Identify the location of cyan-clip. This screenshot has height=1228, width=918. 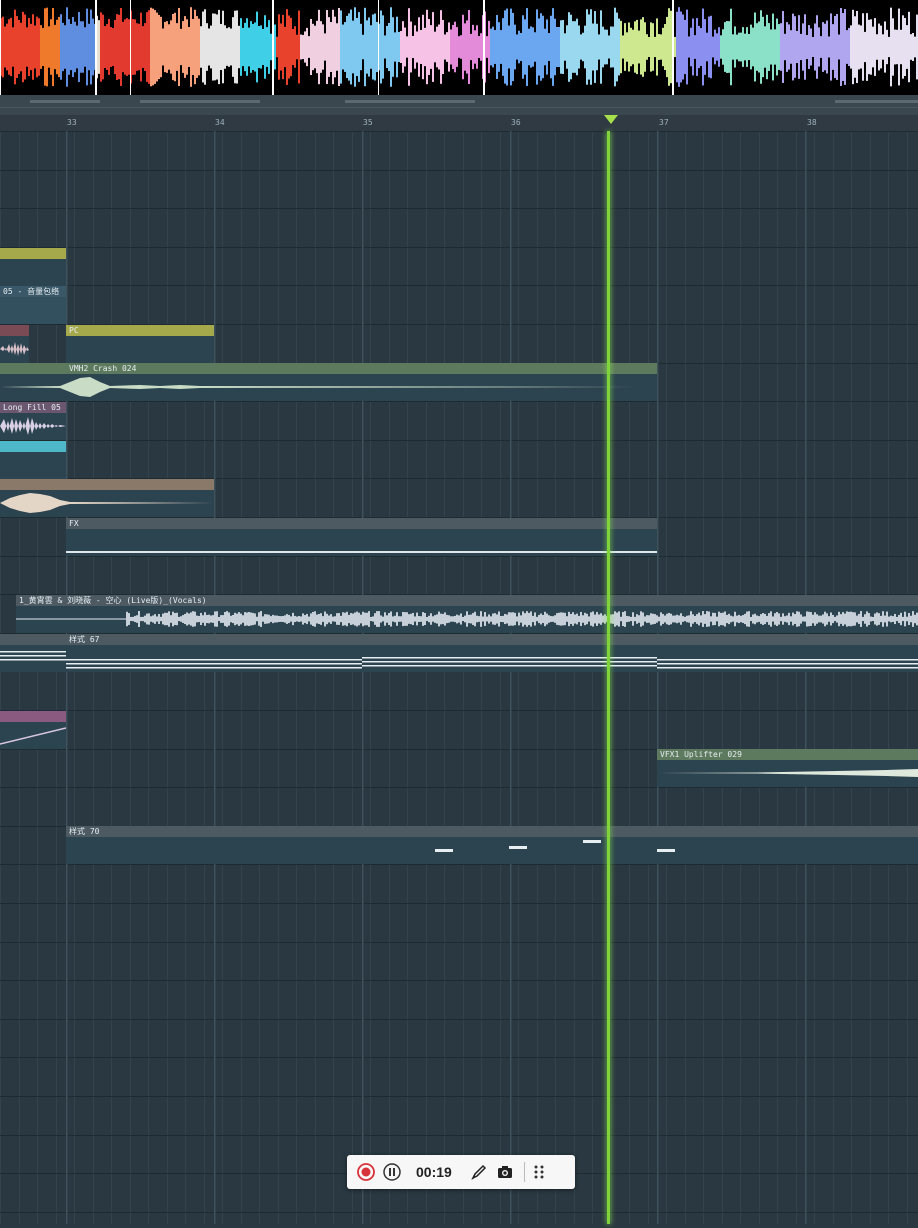
(33, 460).